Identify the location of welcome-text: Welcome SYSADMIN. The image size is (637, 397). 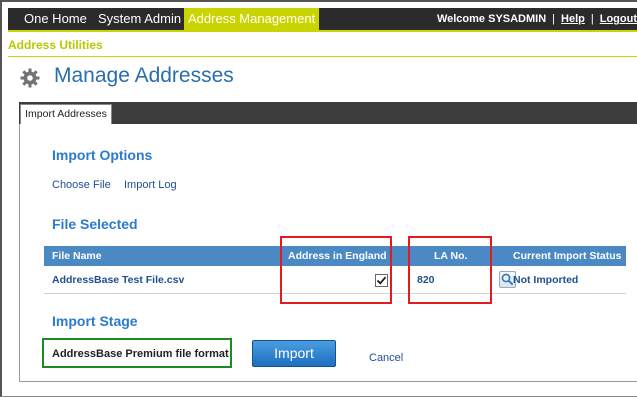
(491, 19).